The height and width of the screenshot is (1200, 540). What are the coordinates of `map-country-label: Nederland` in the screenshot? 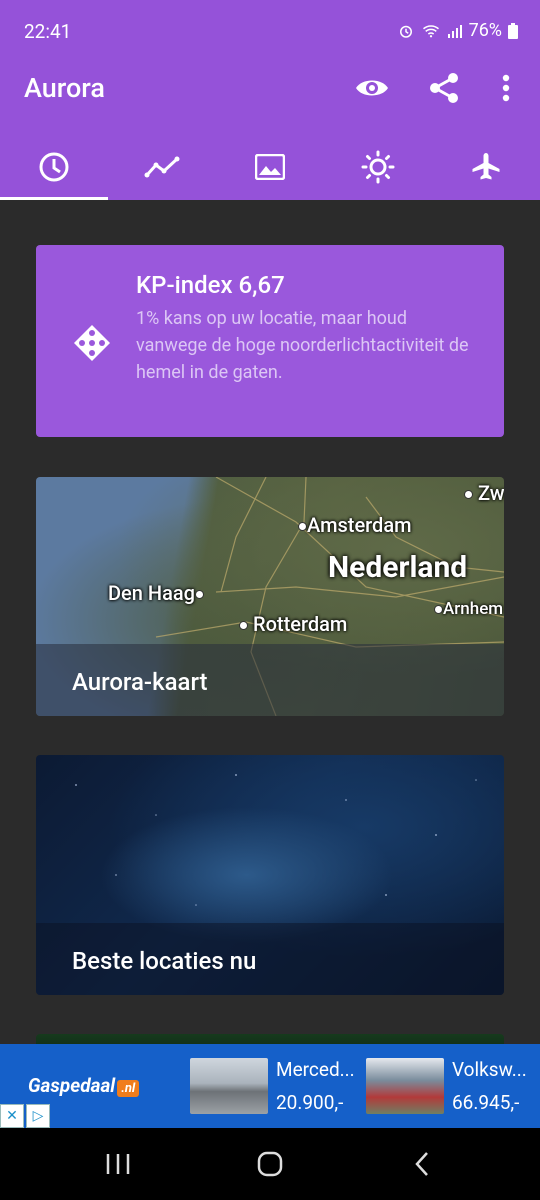 It's located at (398, 567).